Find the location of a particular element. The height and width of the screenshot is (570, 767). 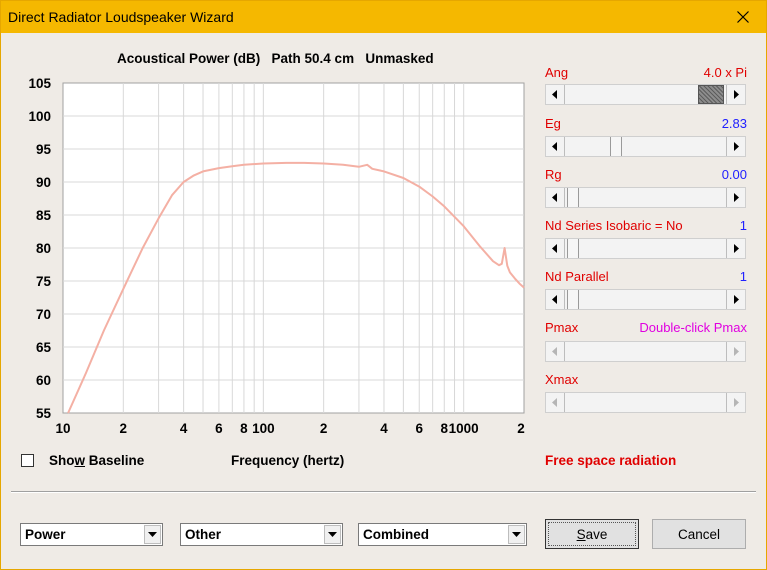

combine-dropdown-value: Combined is located at coordinates (396, 534).